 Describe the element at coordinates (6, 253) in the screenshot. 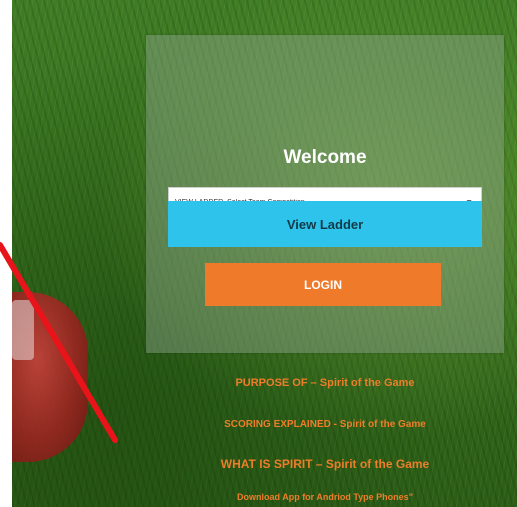

I see `left-margin` at that location.